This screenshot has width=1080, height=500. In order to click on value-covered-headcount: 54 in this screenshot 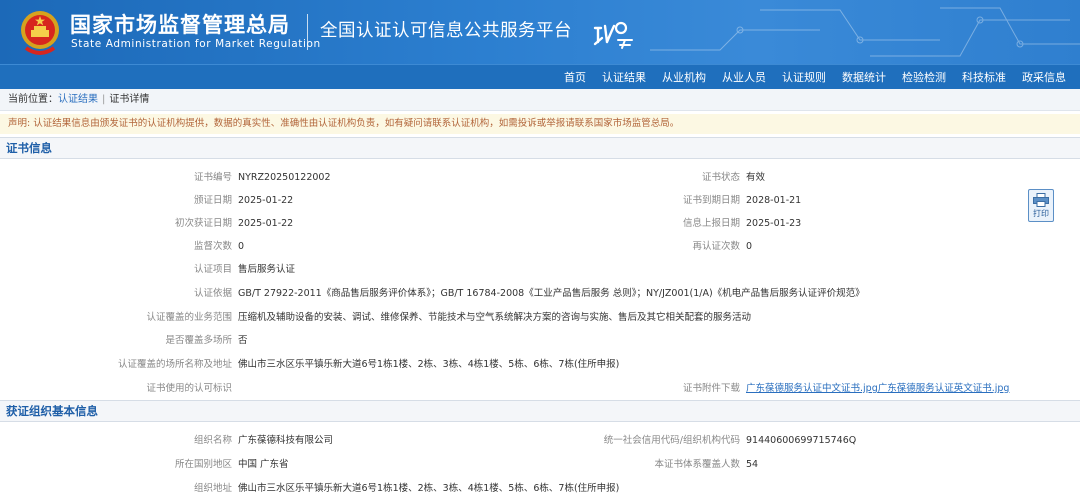, I will do `click(752, 464)`.